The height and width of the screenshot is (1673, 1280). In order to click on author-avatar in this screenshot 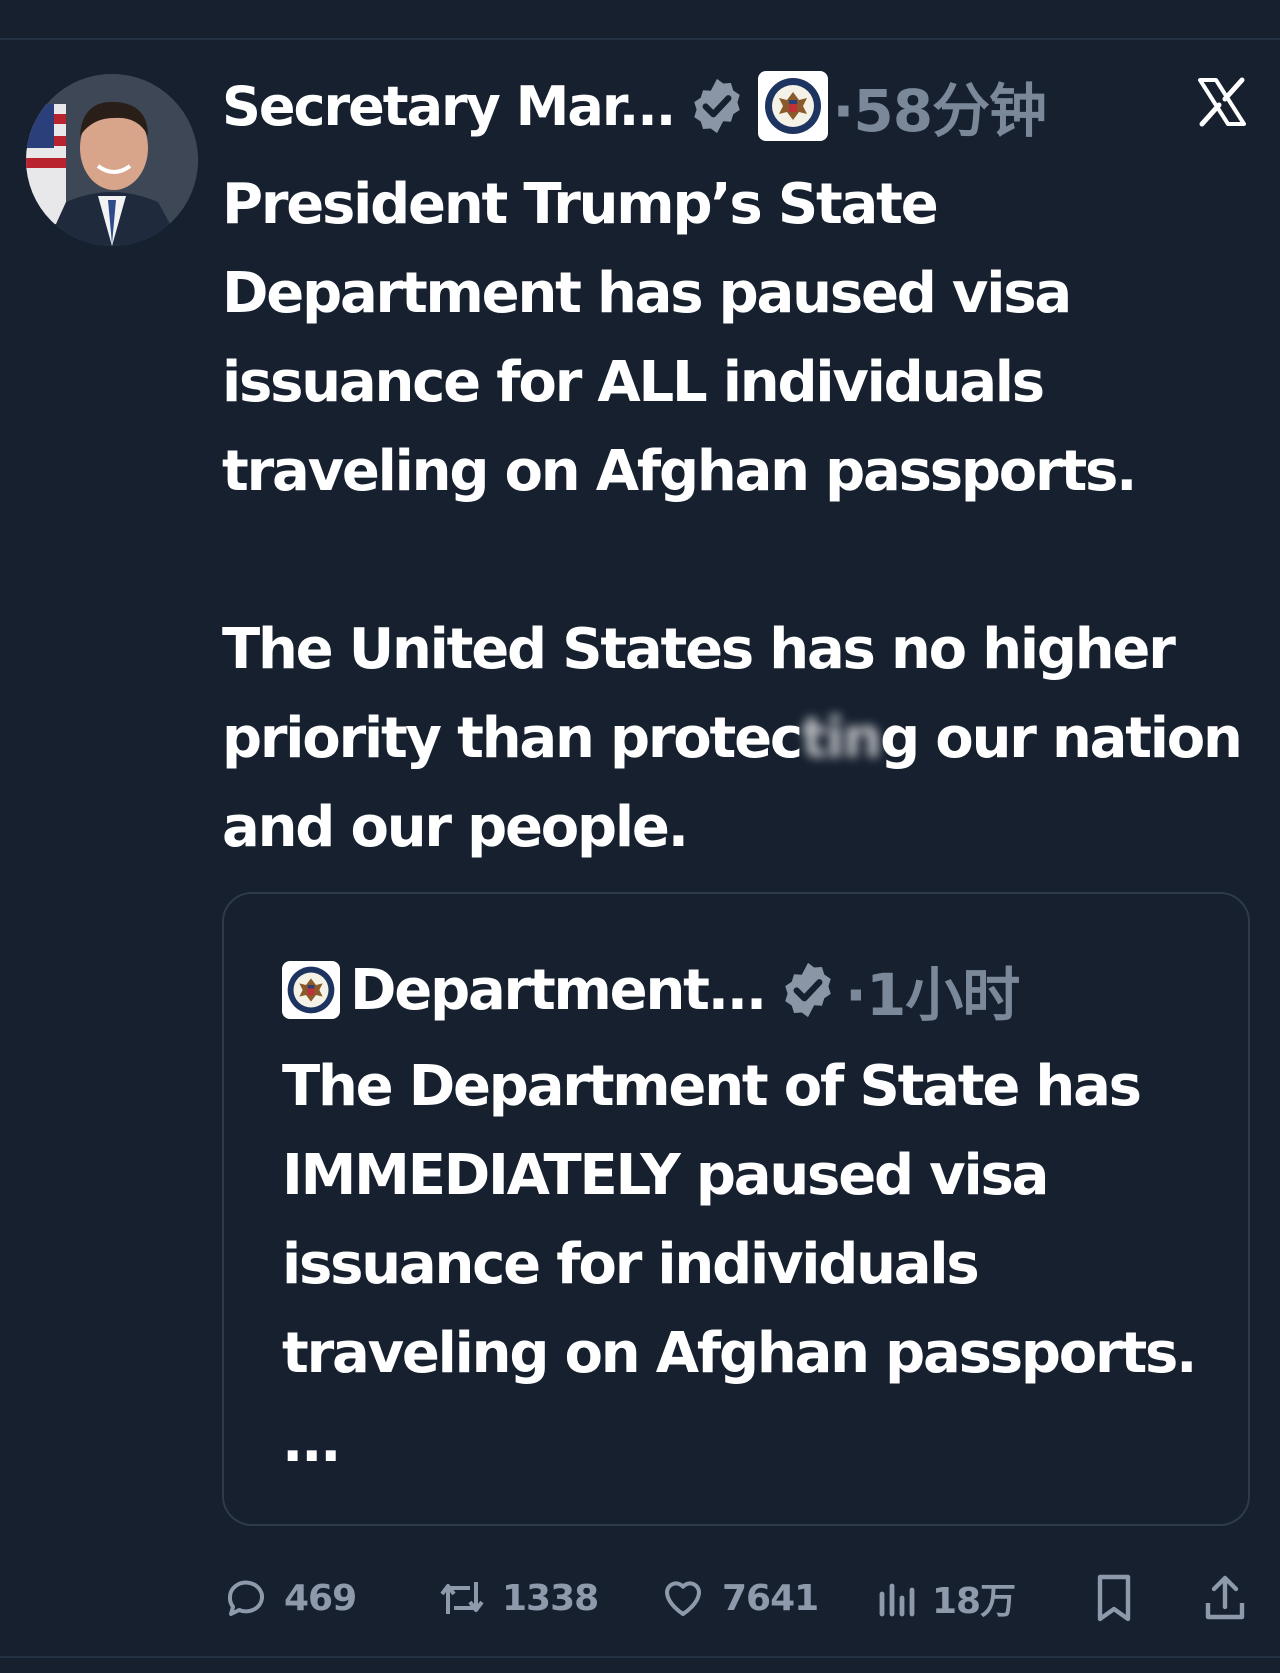, I will do `click(112, 160)`.